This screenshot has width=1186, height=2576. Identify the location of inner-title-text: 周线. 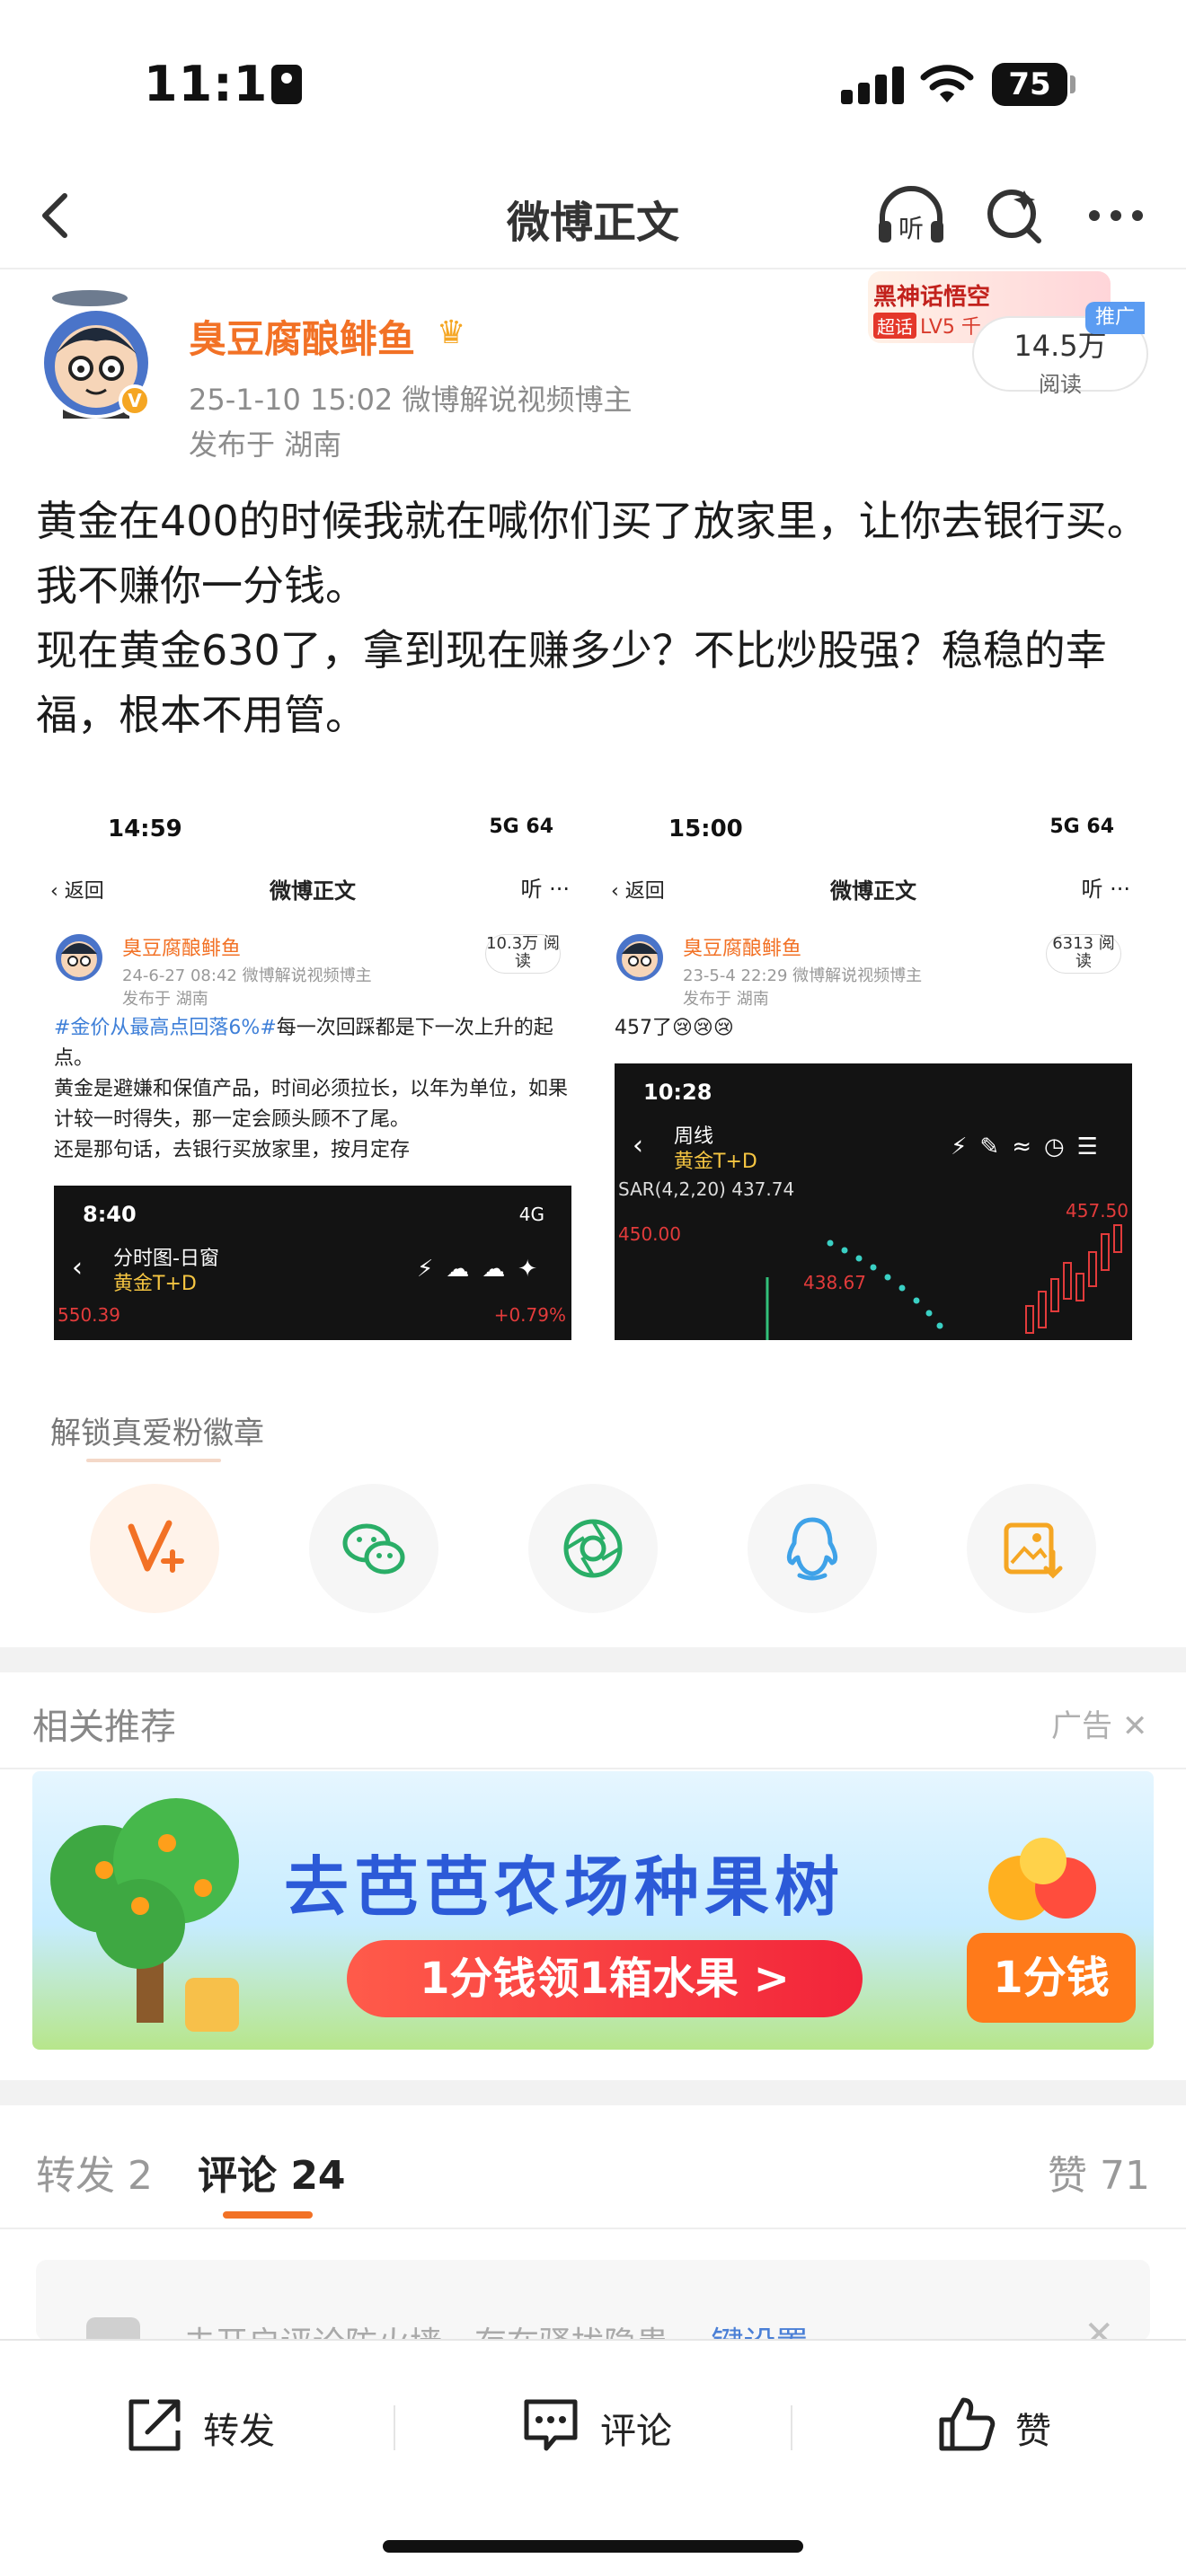
(694, 1136).